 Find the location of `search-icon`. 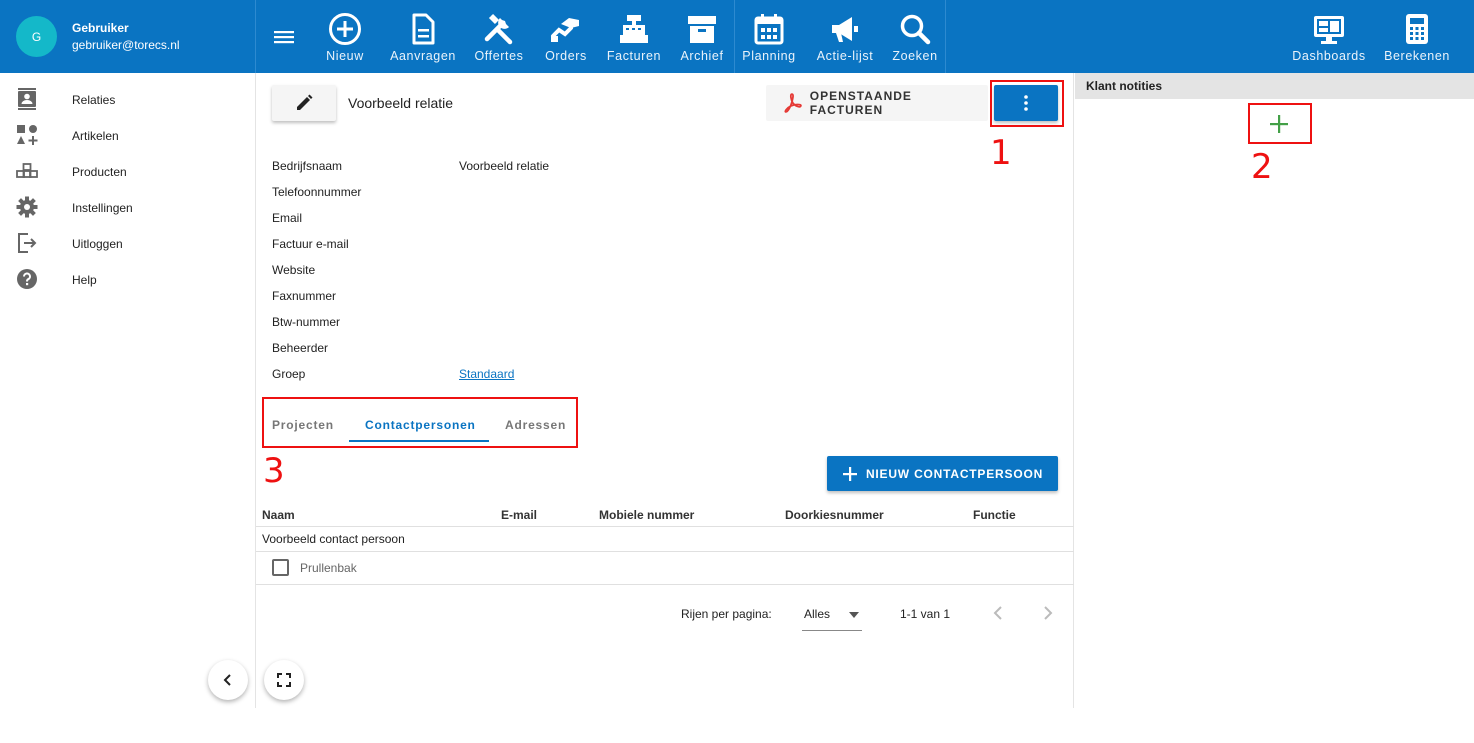

search-icon is located at coordinates (915, 29).